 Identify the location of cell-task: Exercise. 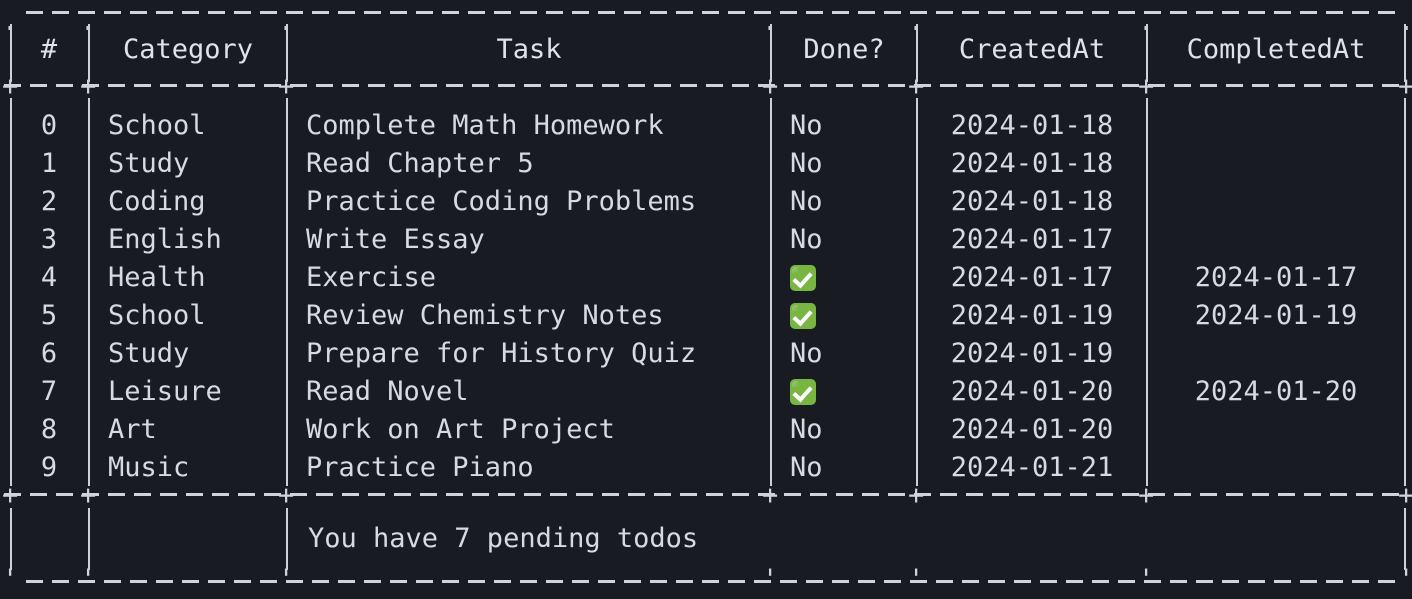
(371, 277).